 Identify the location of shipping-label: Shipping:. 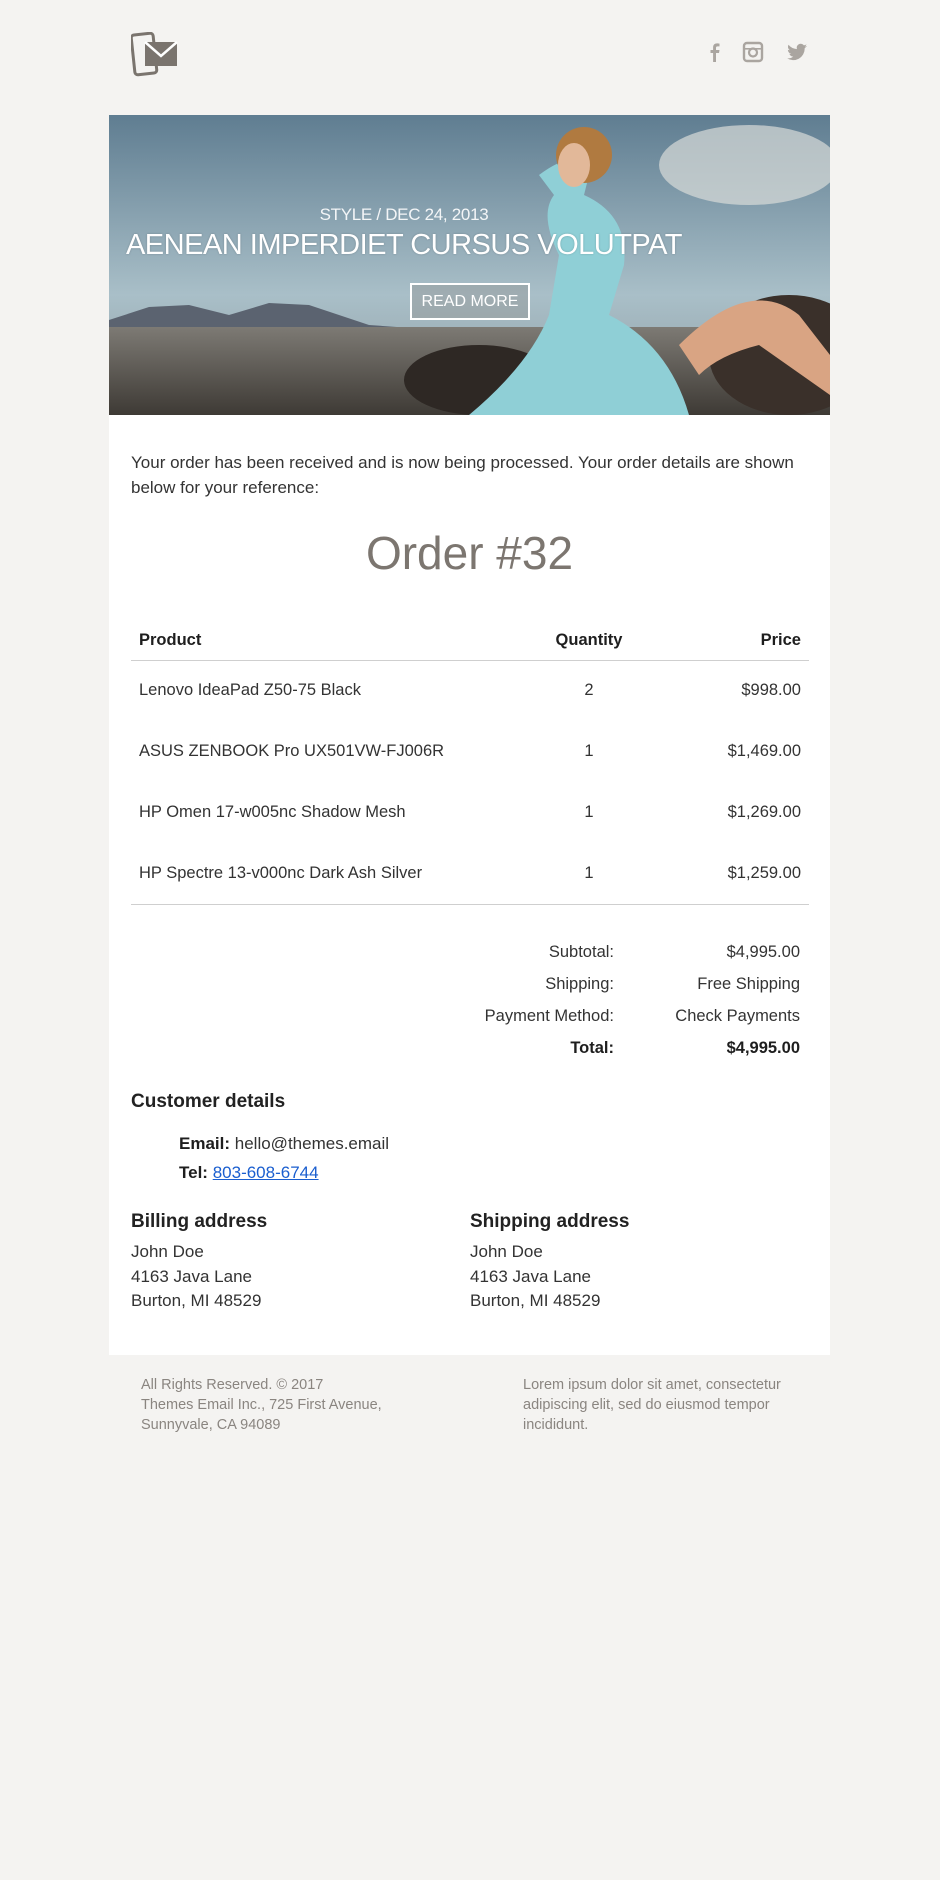
(579, 984).